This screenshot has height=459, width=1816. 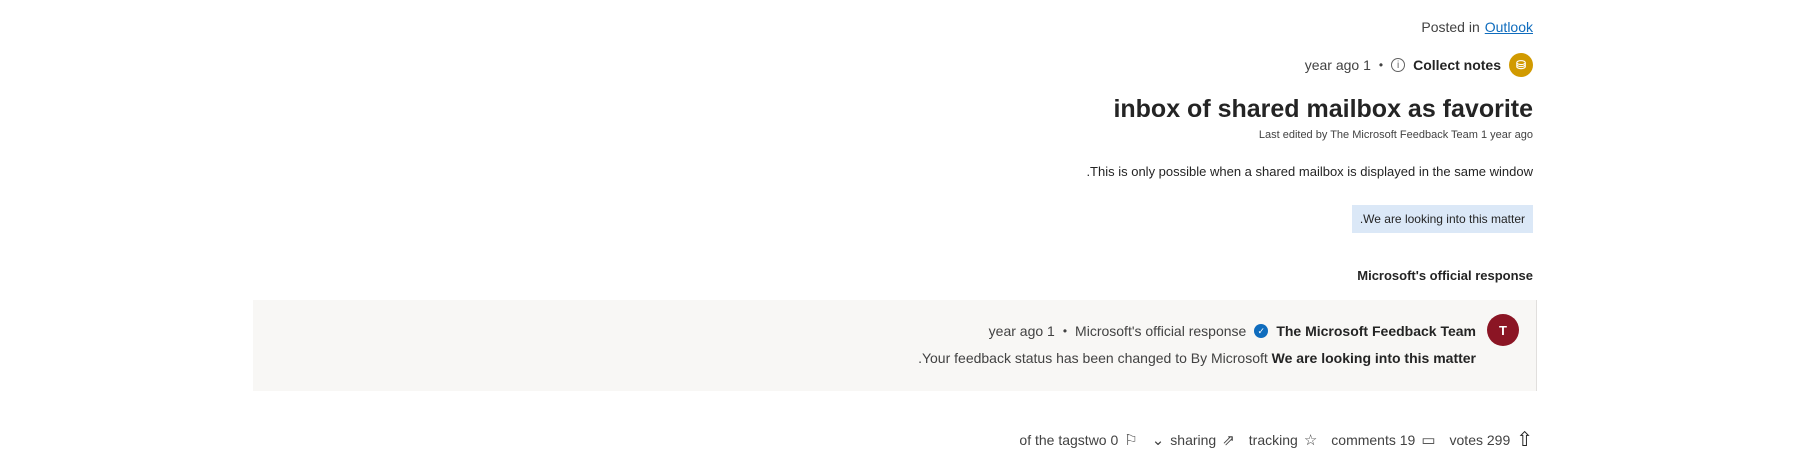 What do you see at coordinates (1503, 330) in the screenshot?
I see `avatar: T` at bounding box center [1503, 330].